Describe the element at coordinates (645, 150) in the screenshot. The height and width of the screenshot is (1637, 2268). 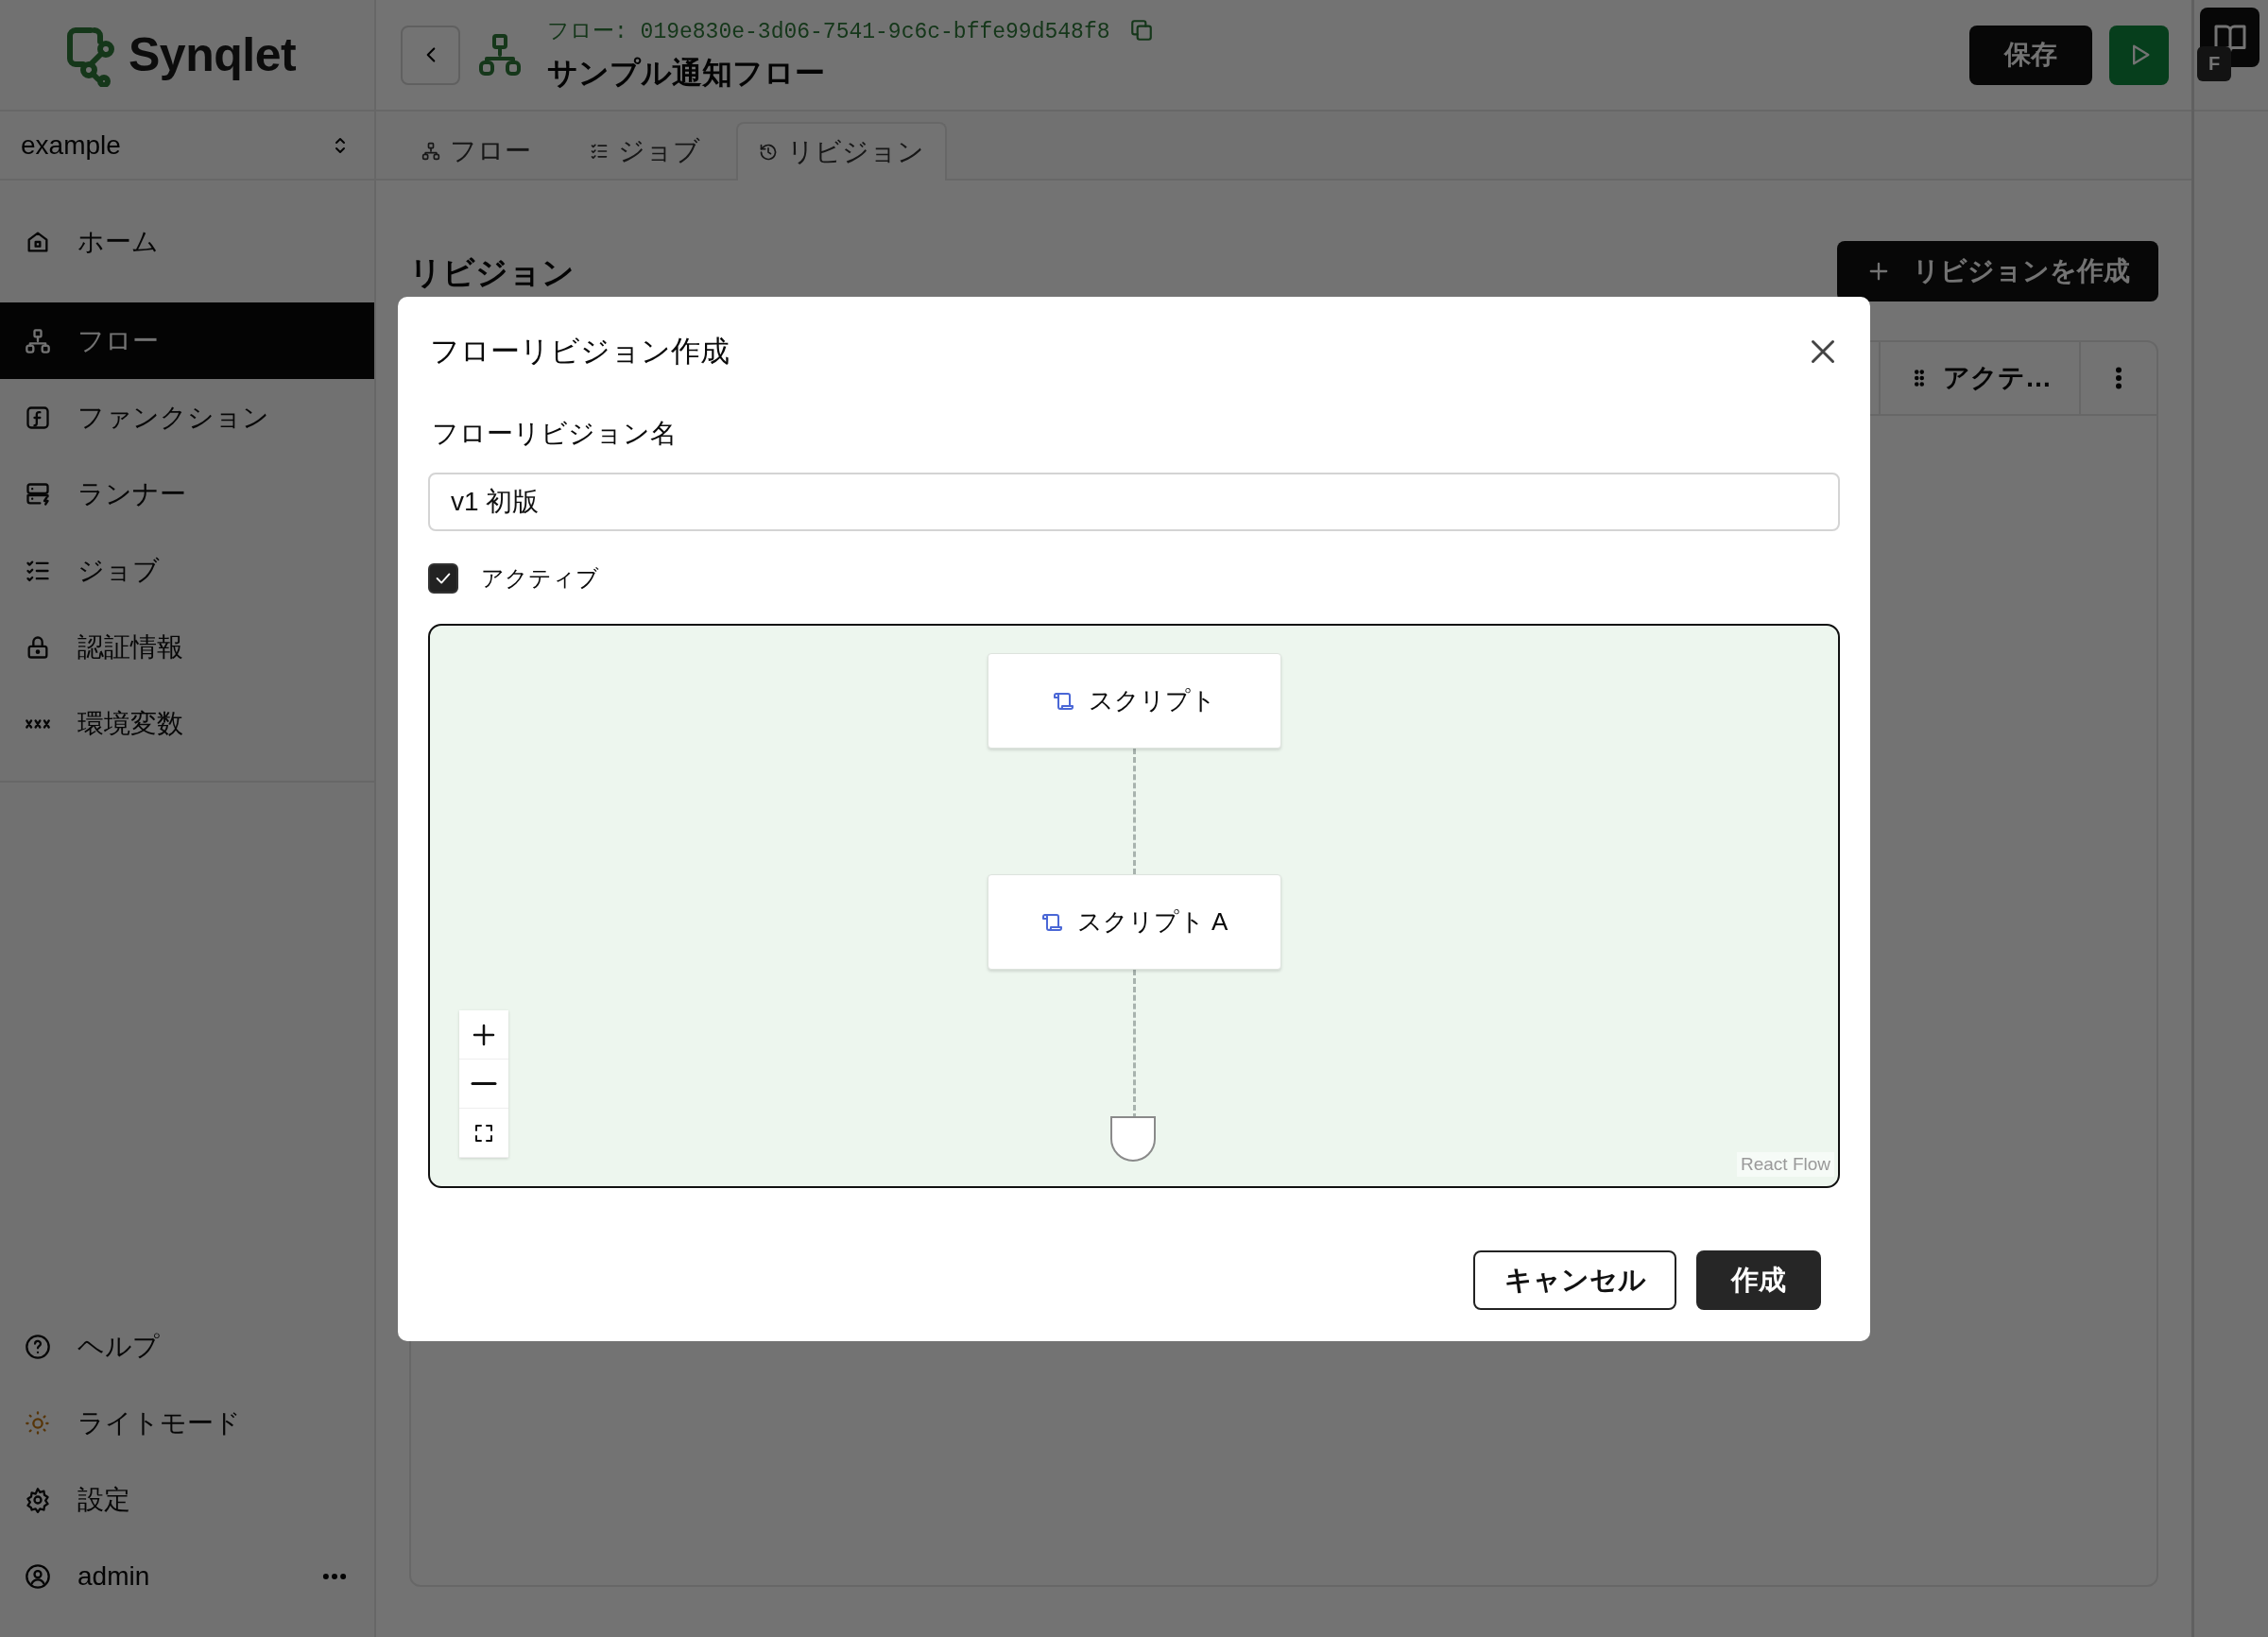
I see `tab: ジョブ` at that location.